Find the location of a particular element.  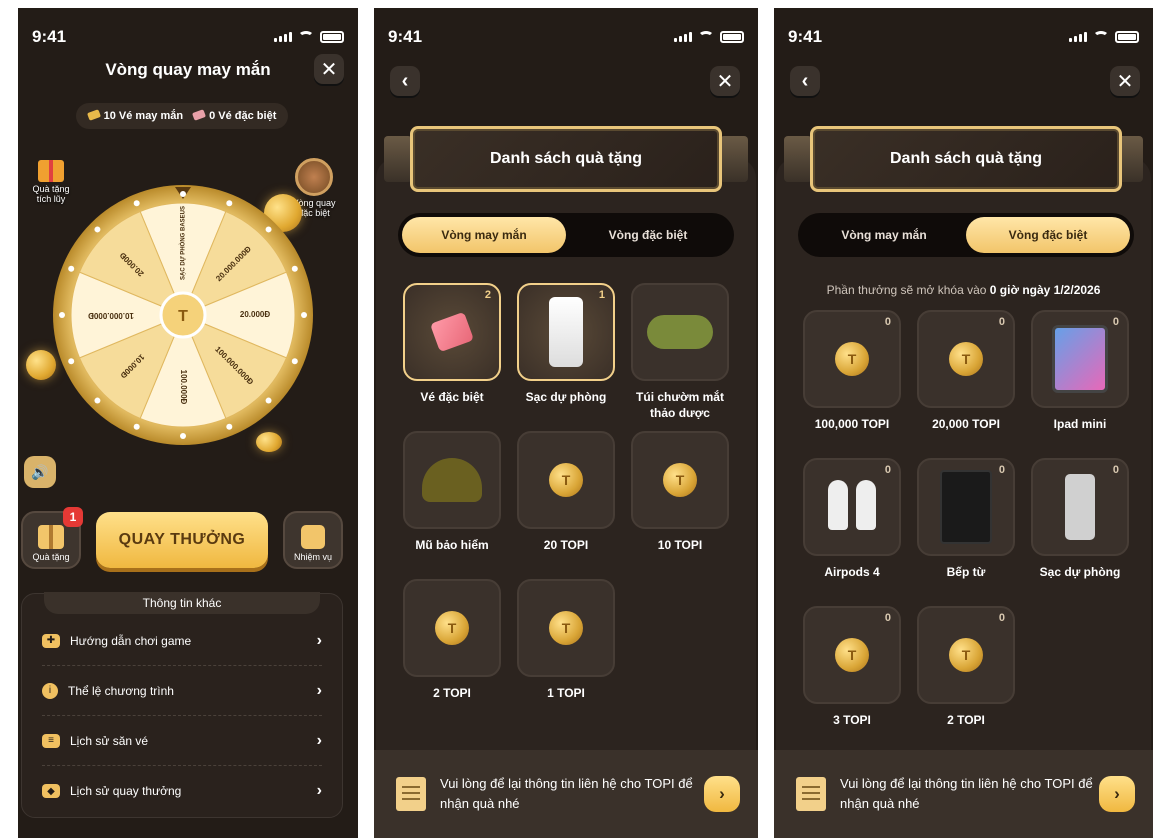

info-item-ticket-history: ≡ Lịch sử săn vé › is located at coordinates (182, 741).